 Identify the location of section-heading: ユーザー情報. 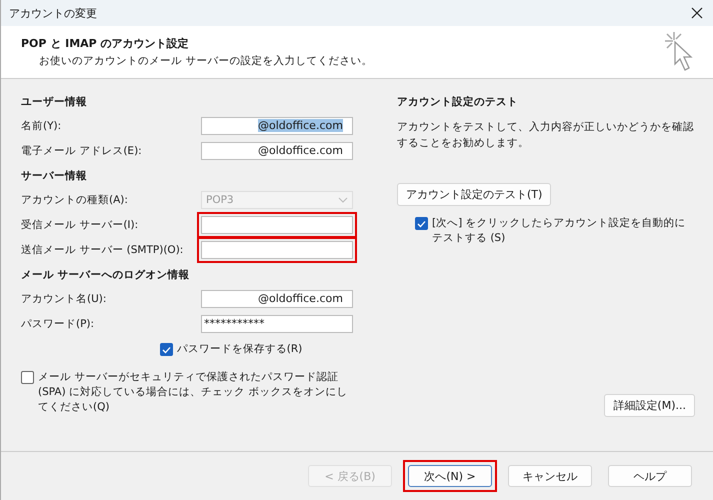
(54, 102).